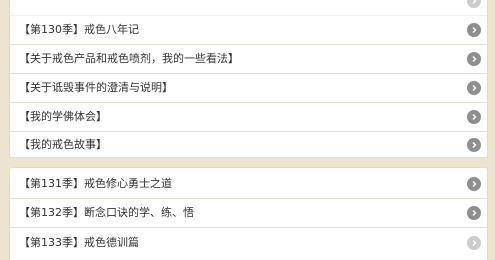 The height and width of the screenshot is (260, 495). Describe the element at coordinates (79, 242) in the screenshot. I see `list-item-label: 【第133季】戒色德训篇` at that location.